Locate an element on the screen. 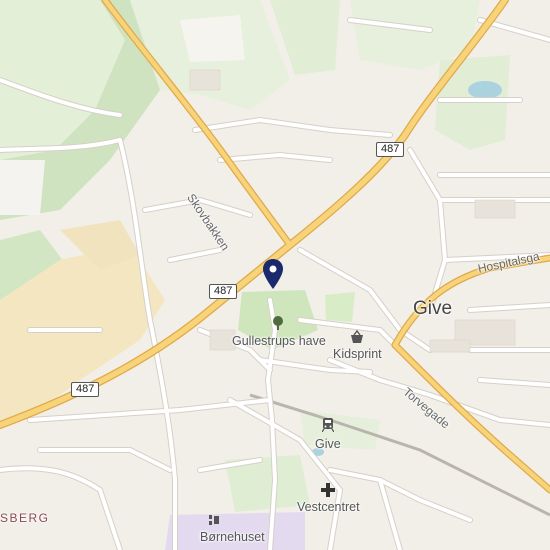 Image resolution: width=550 pixels, height=550 pixels. poi-label-shop: Kidsprint is located at coordinates (357, 354).